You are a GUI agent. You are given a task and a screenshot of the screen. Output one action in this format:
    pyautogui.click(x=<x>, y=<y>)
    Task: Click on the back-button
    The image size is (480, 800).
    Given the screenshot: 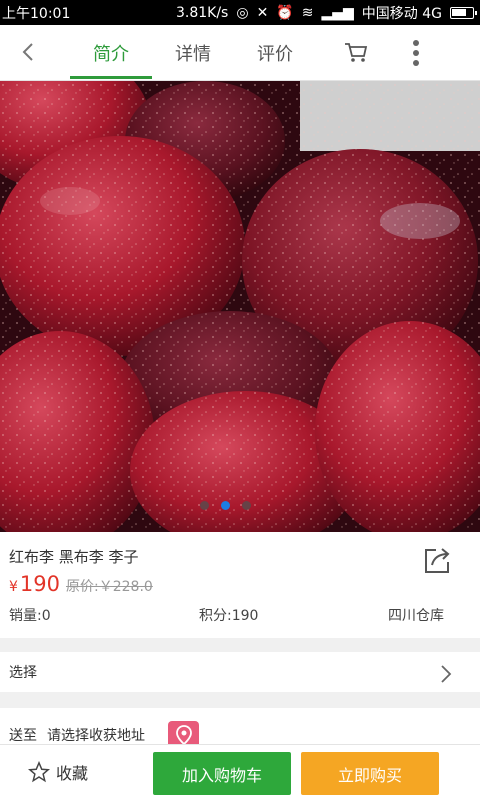 What is the action you would take?
    pyautogui.click(x=28, y=52)
    